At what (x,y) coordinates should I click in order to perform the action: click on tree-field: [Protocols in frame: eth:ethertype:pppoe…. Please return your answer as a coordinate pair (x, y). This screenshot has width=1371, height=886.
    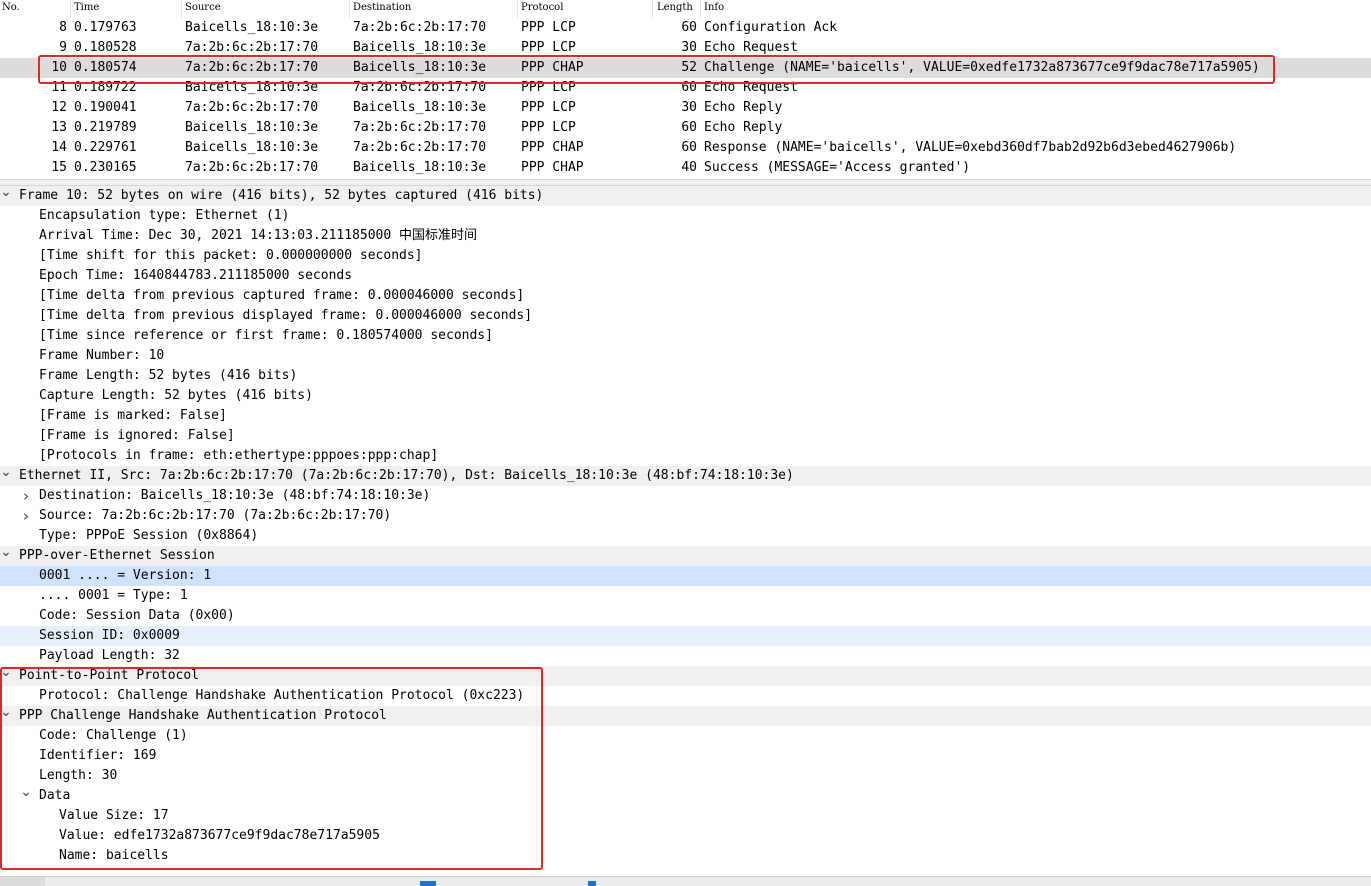
    Looking at the image, I should click on (685, 456).